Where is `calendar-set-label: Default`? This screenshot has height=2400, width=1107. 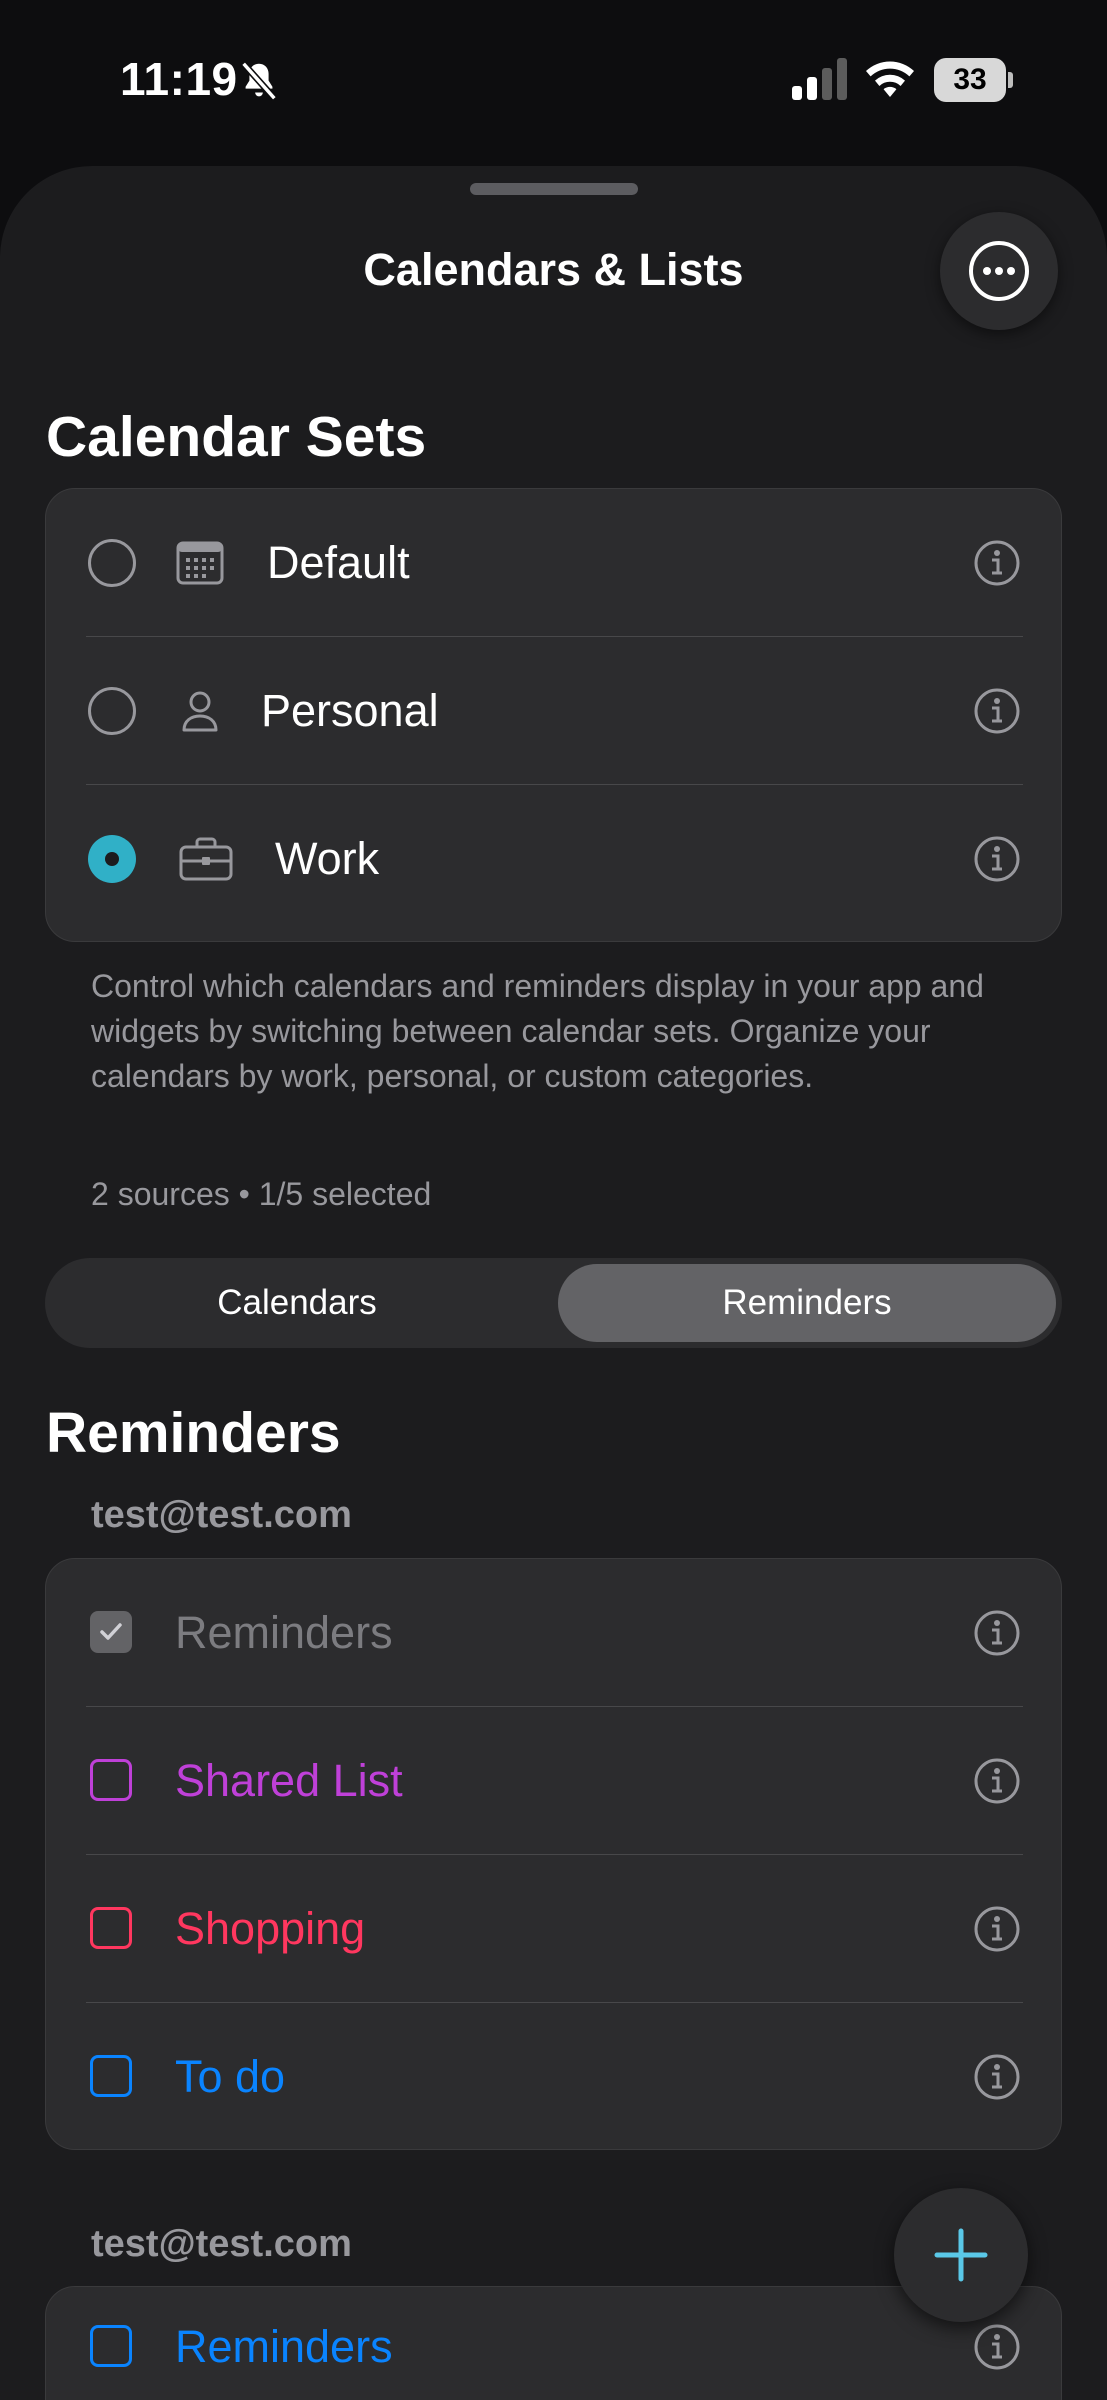
calendar-set-label: Default is located at coordinates (338, 562).